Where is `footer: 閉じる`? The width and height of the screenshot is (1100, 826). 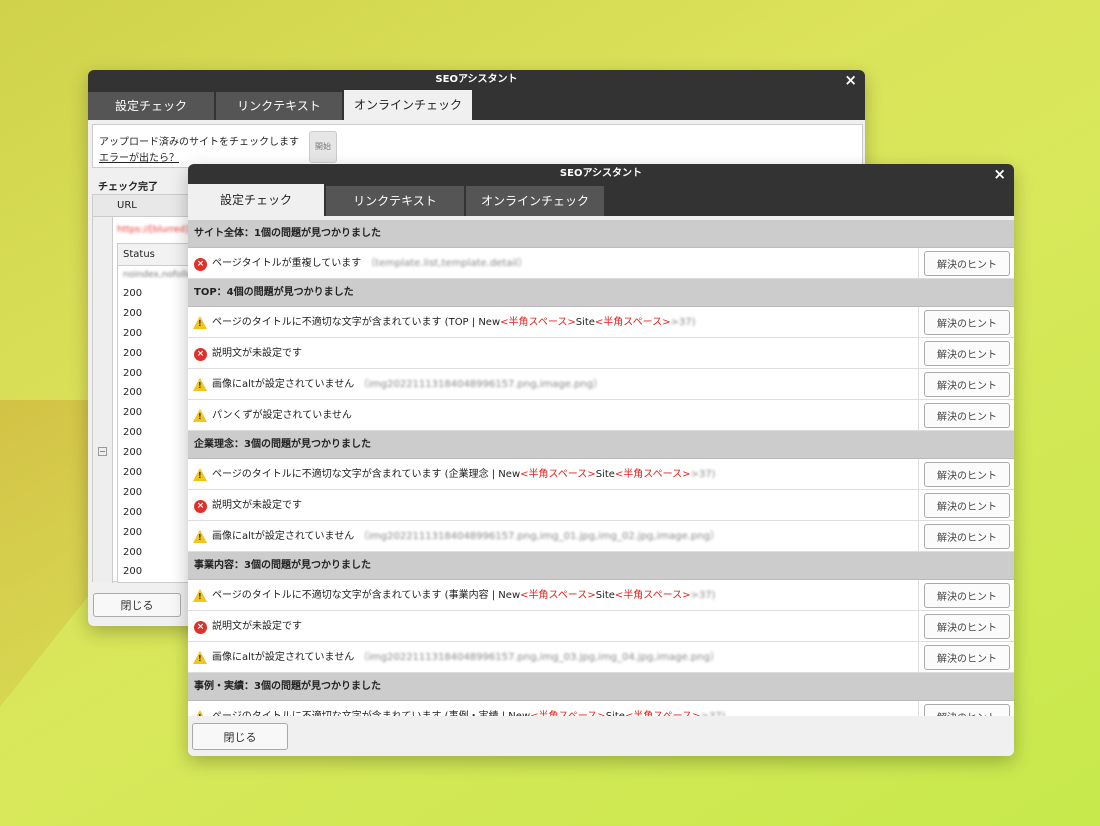 footer: 閉じる is located at coordinates (137, 605).